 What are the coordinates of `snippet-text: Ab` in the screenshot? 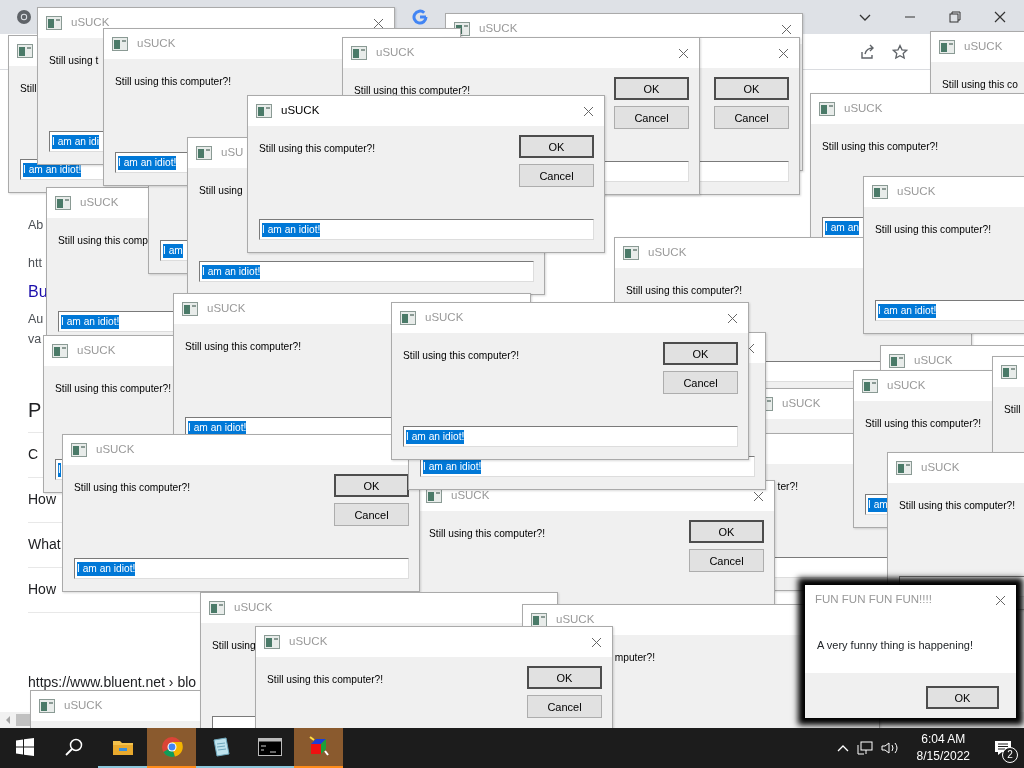 It's located at (36, 225).